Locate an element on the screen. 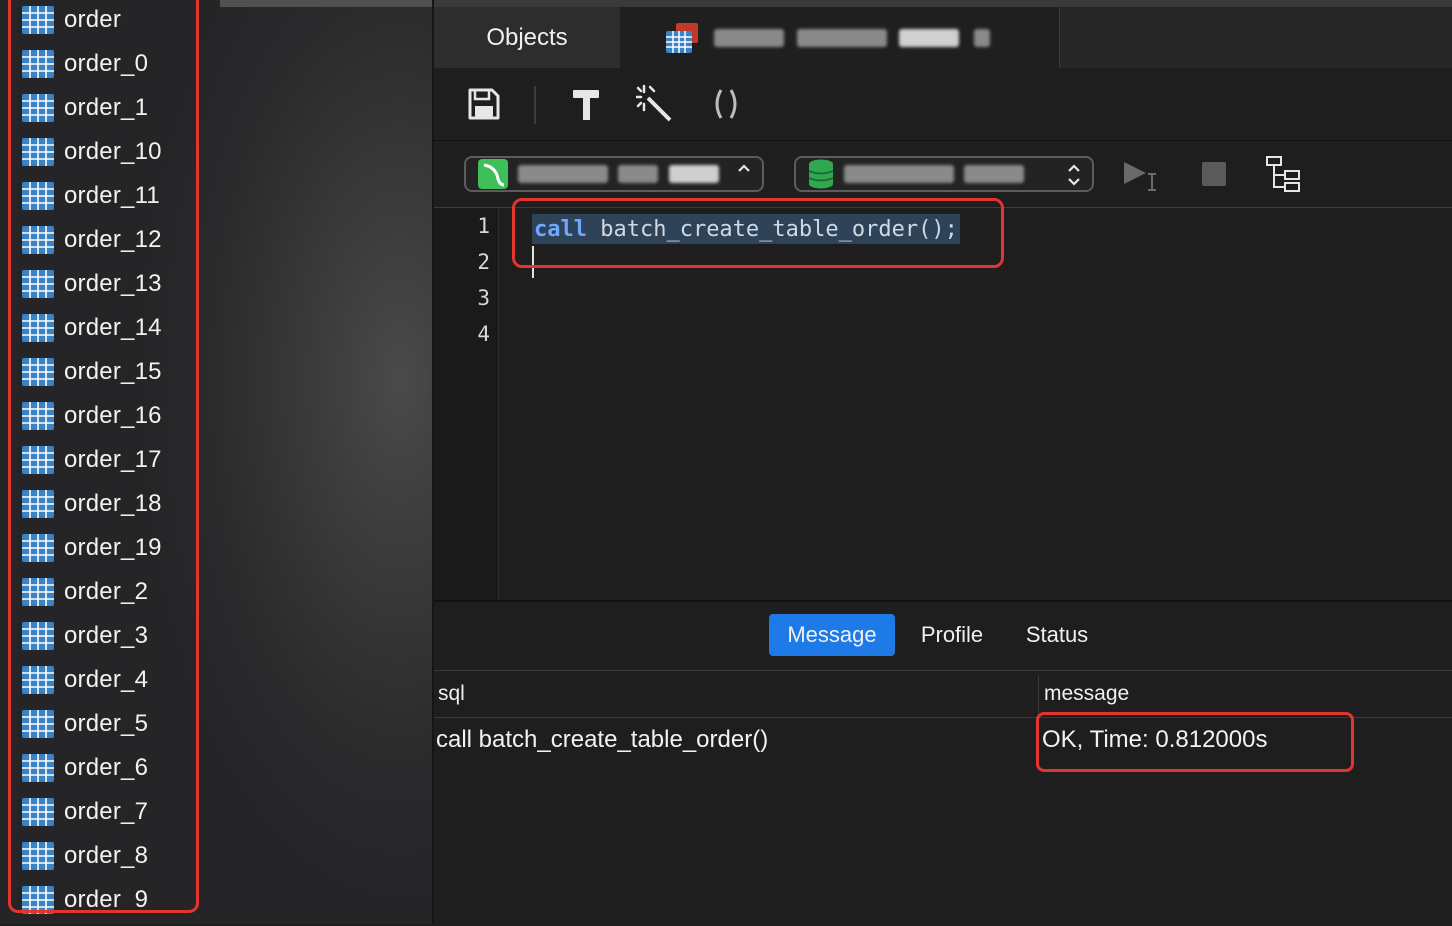  explain-button is located at coordinates (1284, 174).